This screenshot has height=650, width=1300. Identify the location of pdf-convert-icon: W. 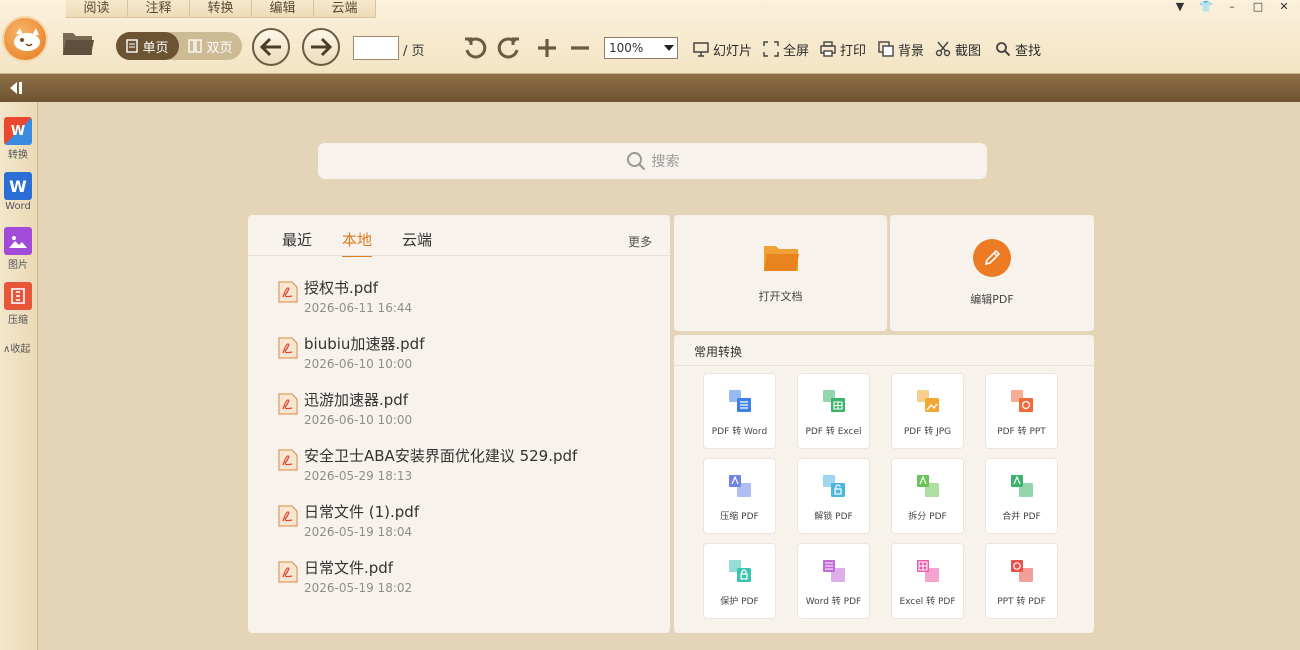
(18, 131).